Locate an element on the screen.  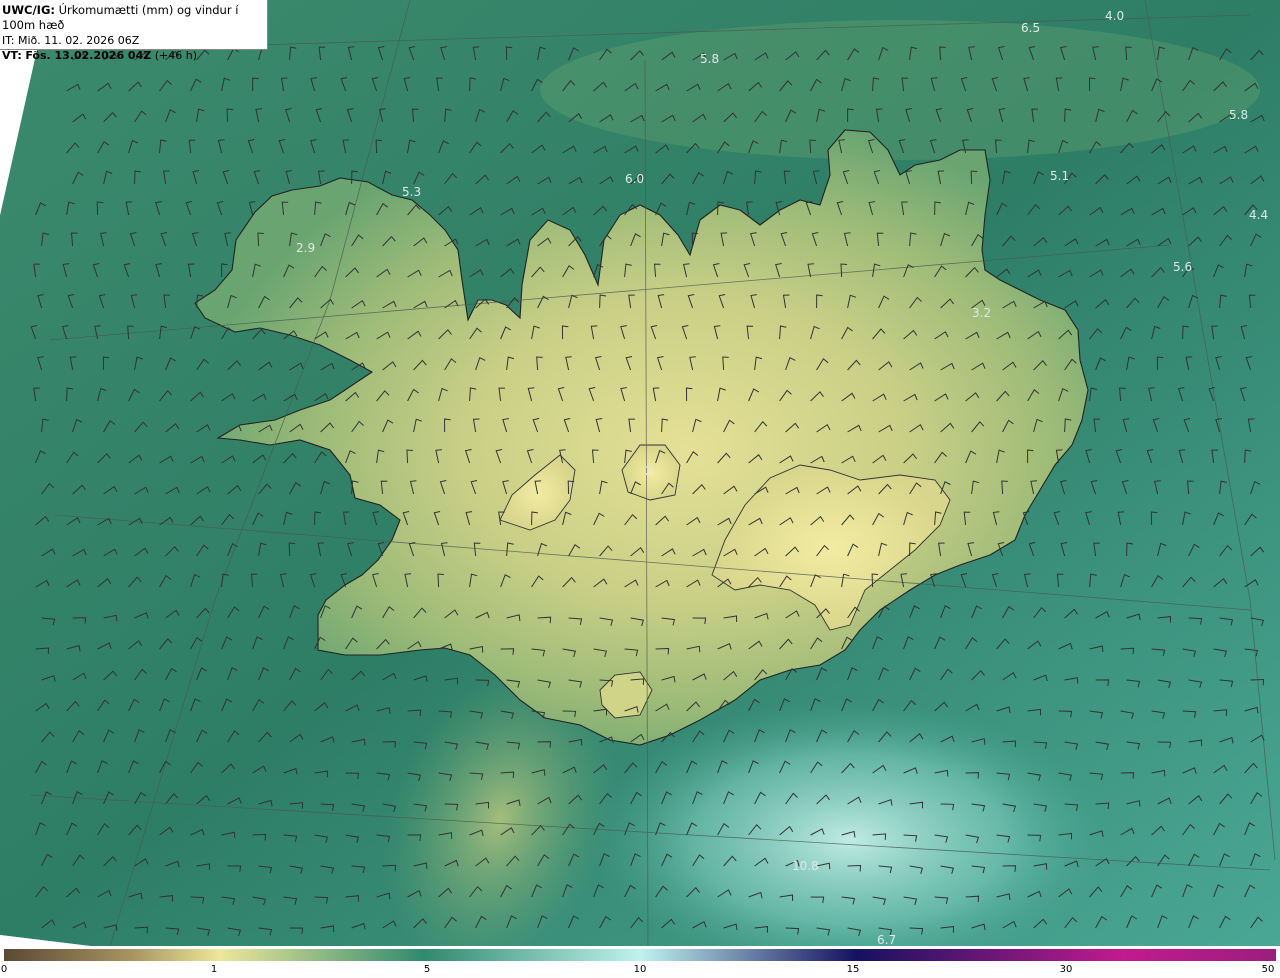
colorbar-tick: 50 is located at coordinates (1268, 969).